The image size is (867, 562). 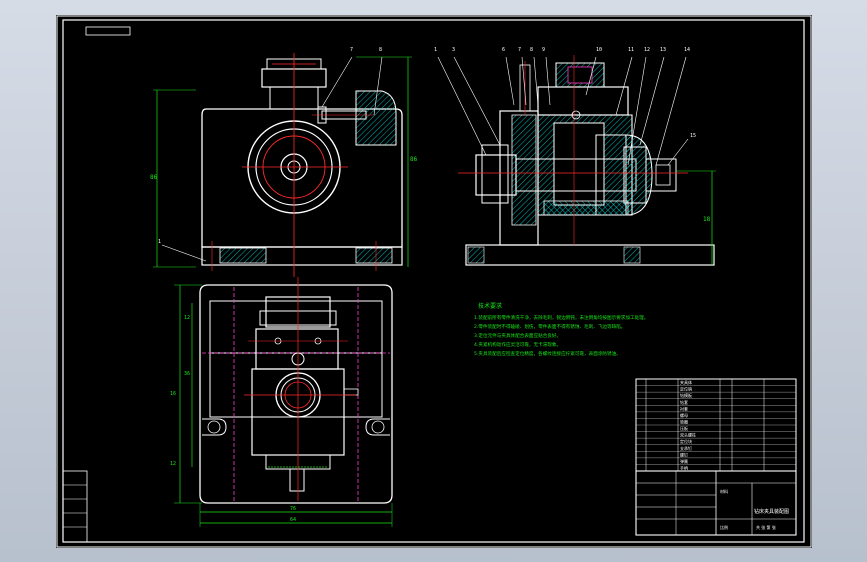 I want to click on front-side-dim: 86, so click(x=414, y=159).